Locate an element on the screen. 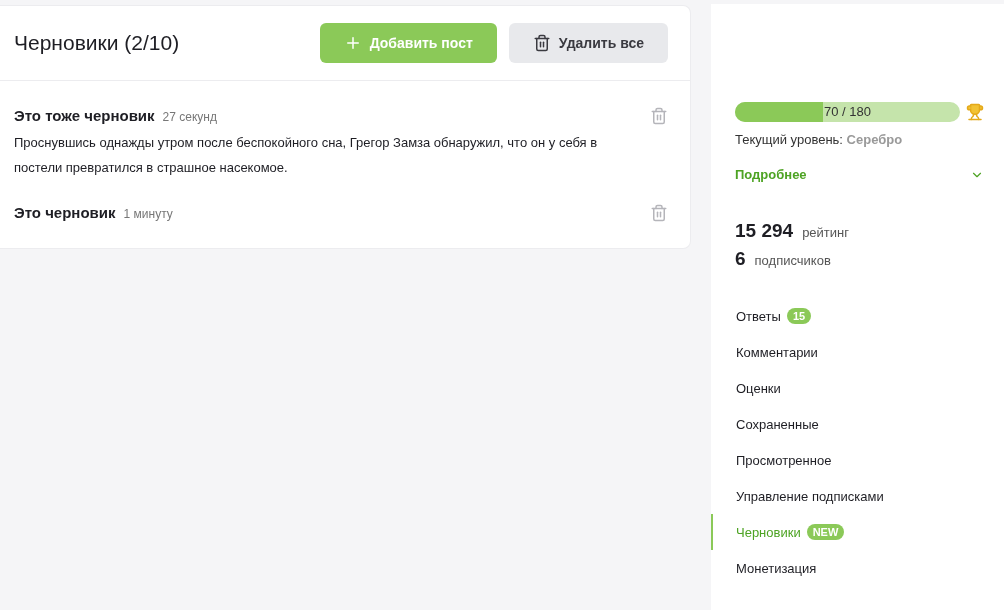 This screenshot has height=610, width=1004. nav-label: Комментарии is located at coordinates (777, 352).